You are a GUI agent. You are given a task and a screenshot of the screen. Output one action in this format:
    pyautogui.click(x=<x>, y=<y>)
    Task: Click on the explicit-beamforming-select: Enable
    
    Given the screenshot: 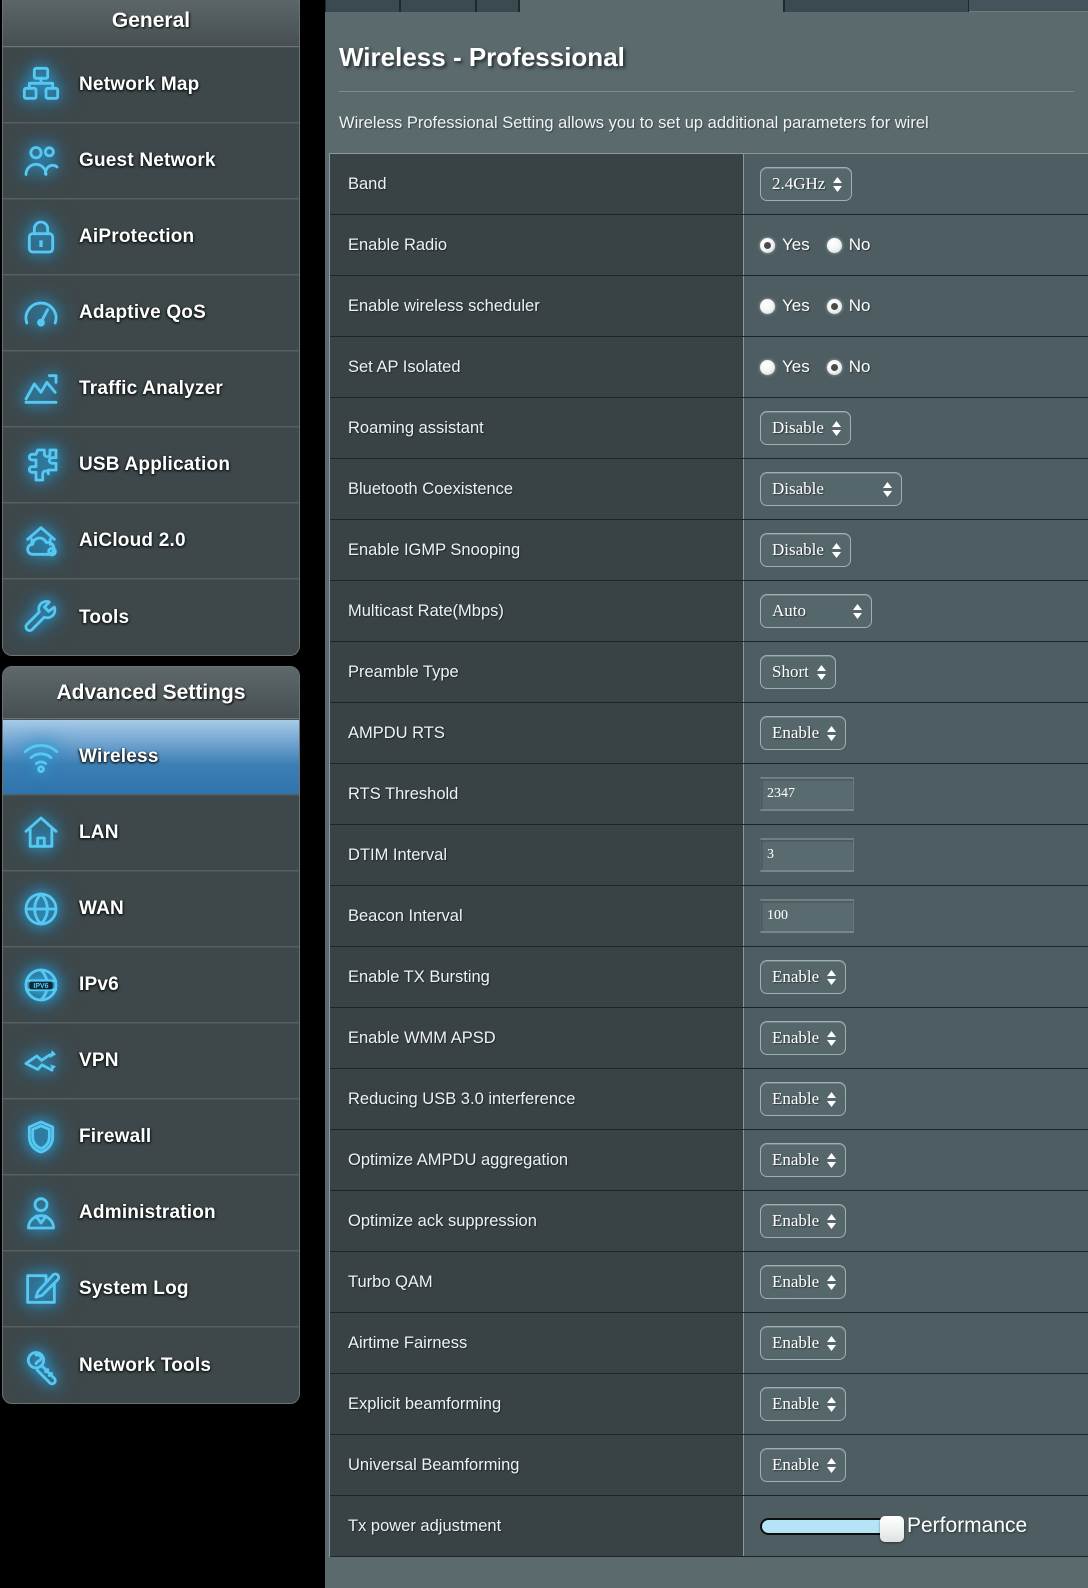 What is the action you would take?
    pyautogui.click(x=803, y=1404)
    